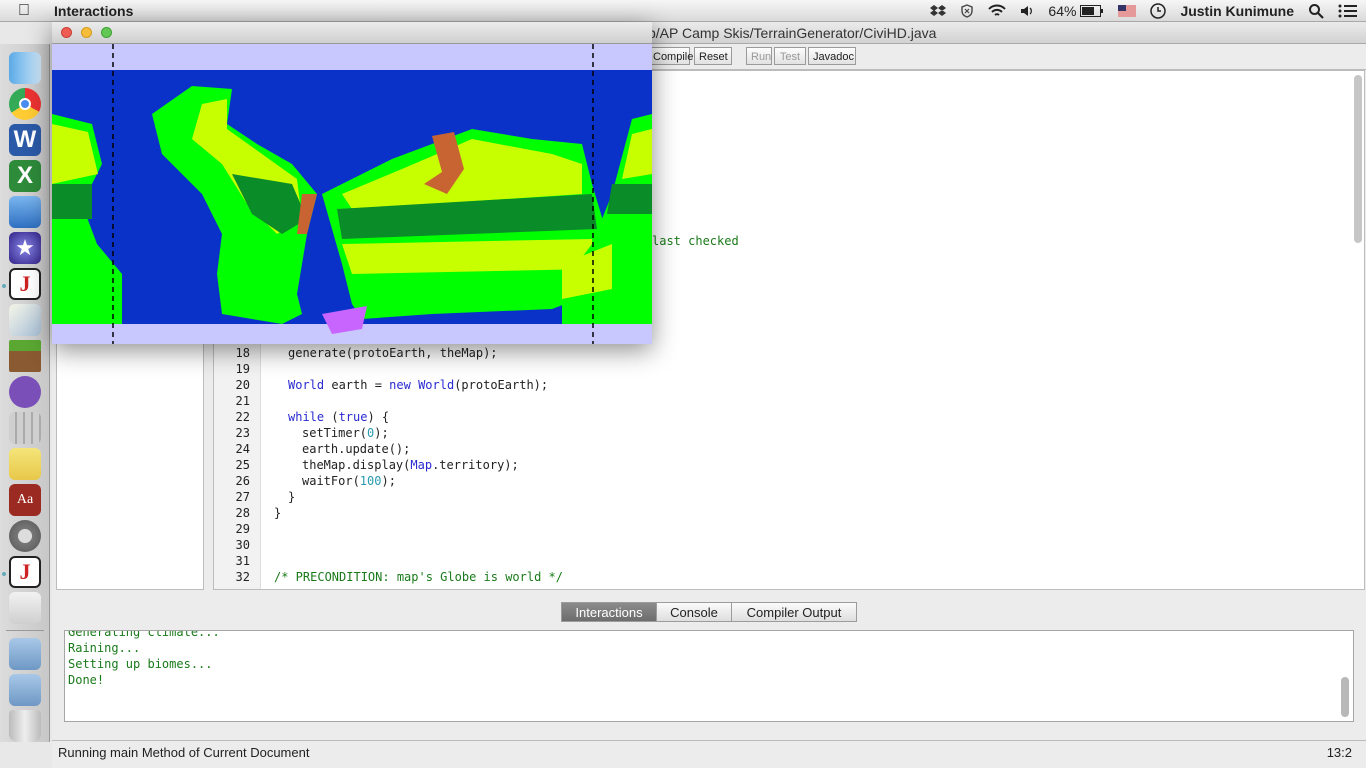  Describe the element at coordinates (25, 356) in the screenshot. I see `minecraft-icon` at that location.